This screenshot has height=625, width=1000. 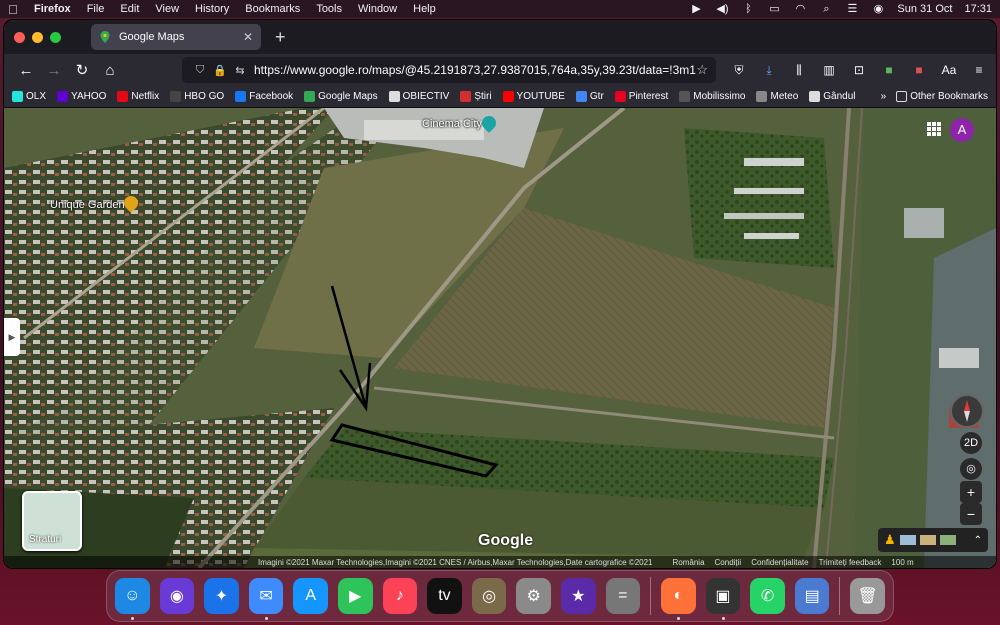 I want to click on other-bookmarks-button: Other Bookmarks, so click(x=942, y=96).